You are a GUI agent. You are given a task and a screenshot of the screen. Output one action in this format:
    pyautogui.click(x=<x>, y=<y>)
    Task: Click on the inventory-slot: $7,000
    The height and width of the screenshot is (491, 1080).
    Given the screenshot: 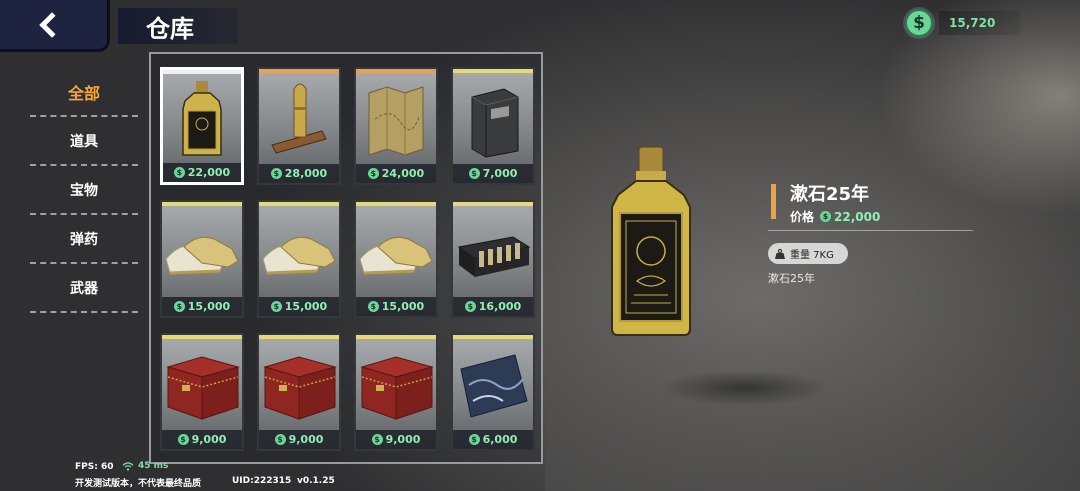 What is the action you would take?
    pyautogui.click(x=493, y=126)
    